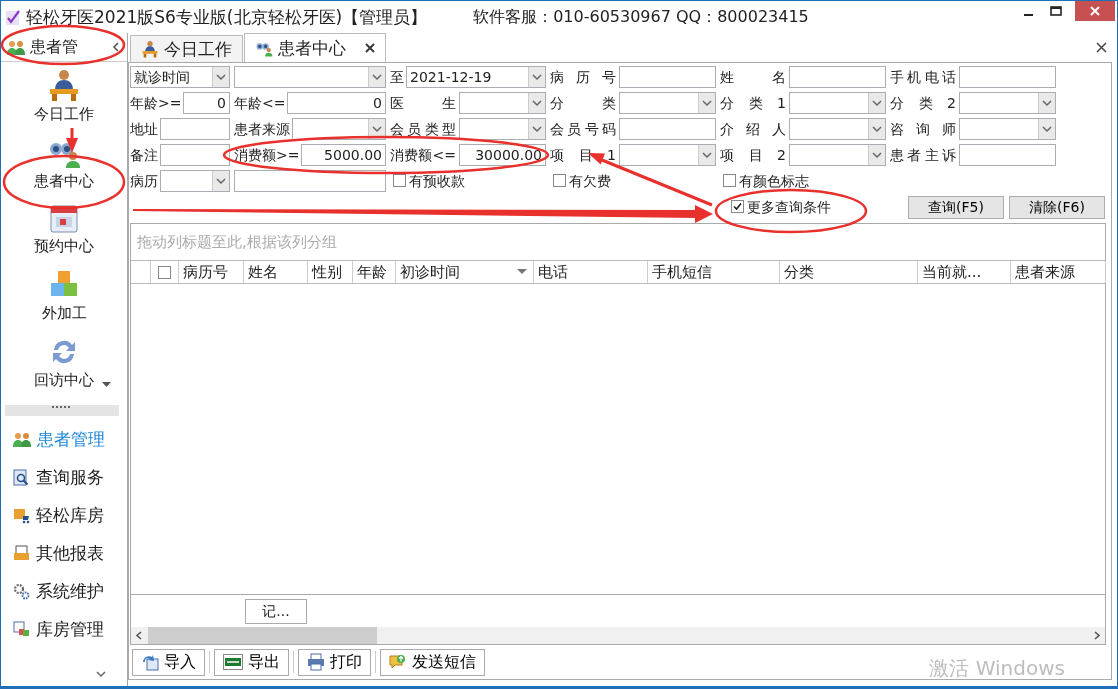  What do you see at coordinates (70, 515) in the screenshot?
I see `nav-item: 轻松库房` at bounding box center [70, 515].